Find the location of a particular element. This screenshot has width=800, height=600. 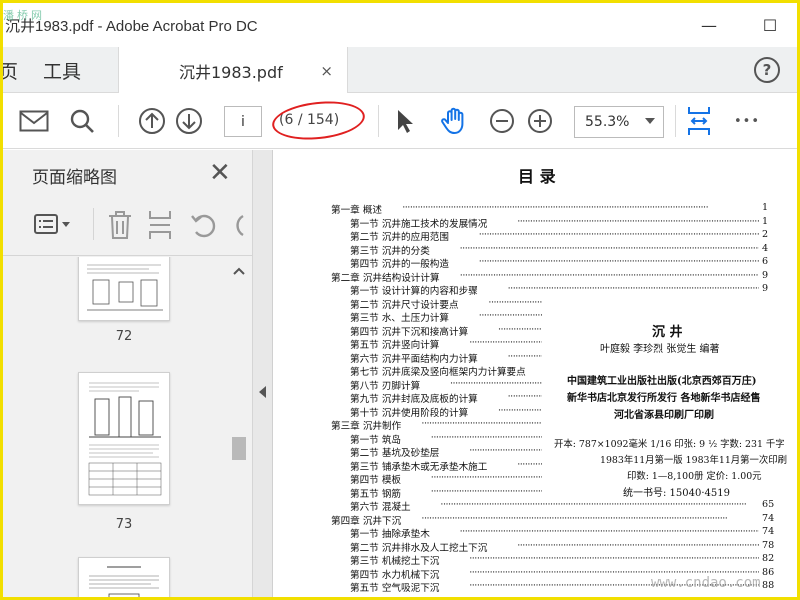

scrollbar-thumb is located at coordinates (239, 448).